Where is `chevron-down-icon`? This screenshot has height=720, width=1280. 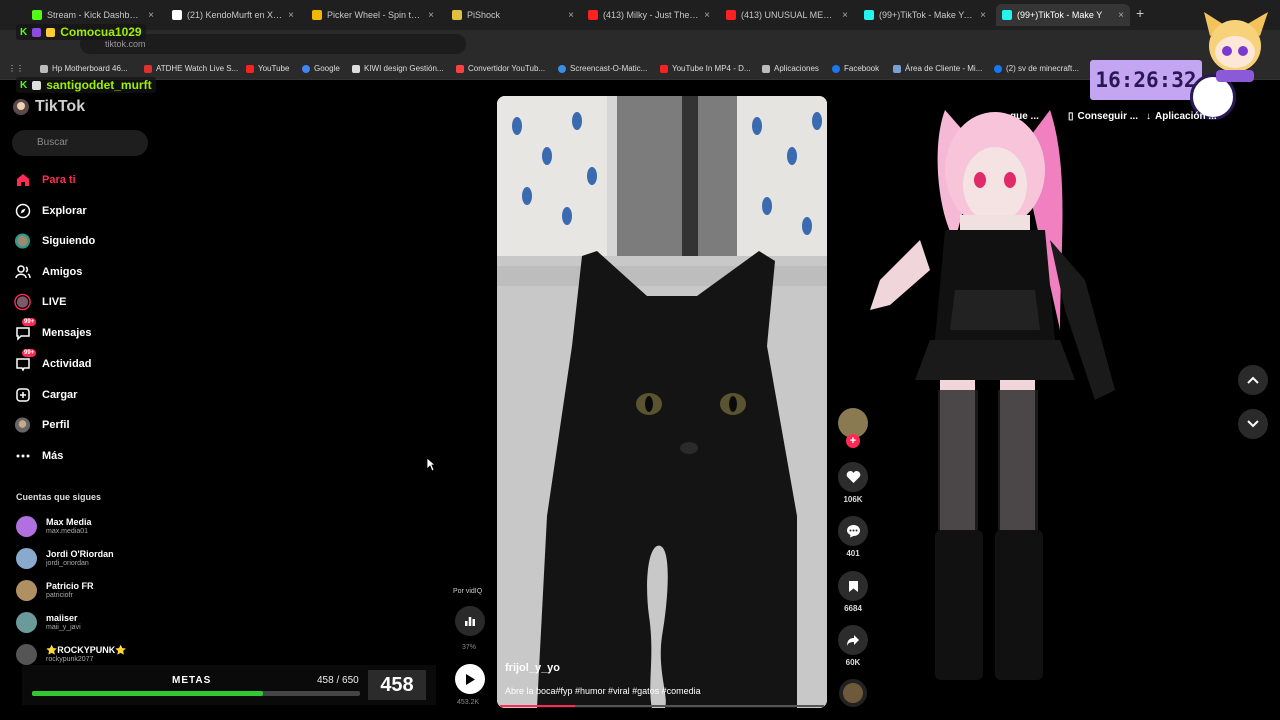 chevron-down-icon is located at coordinates (1253, 424).